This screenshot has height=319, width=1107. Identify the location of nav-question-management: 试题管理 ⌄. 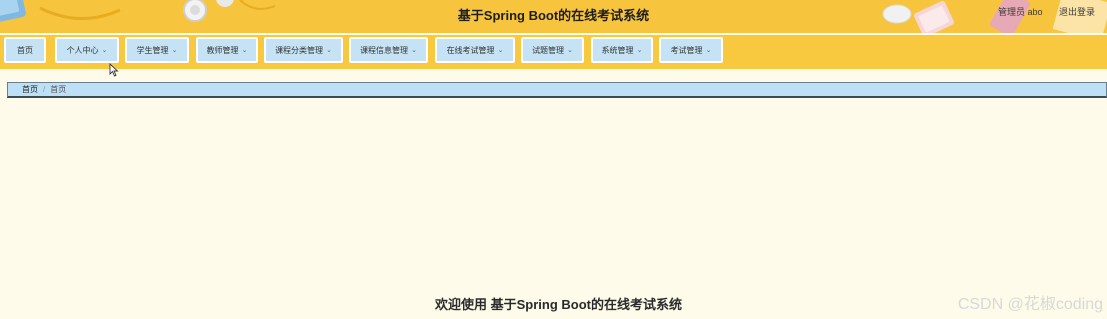
(552, 50).